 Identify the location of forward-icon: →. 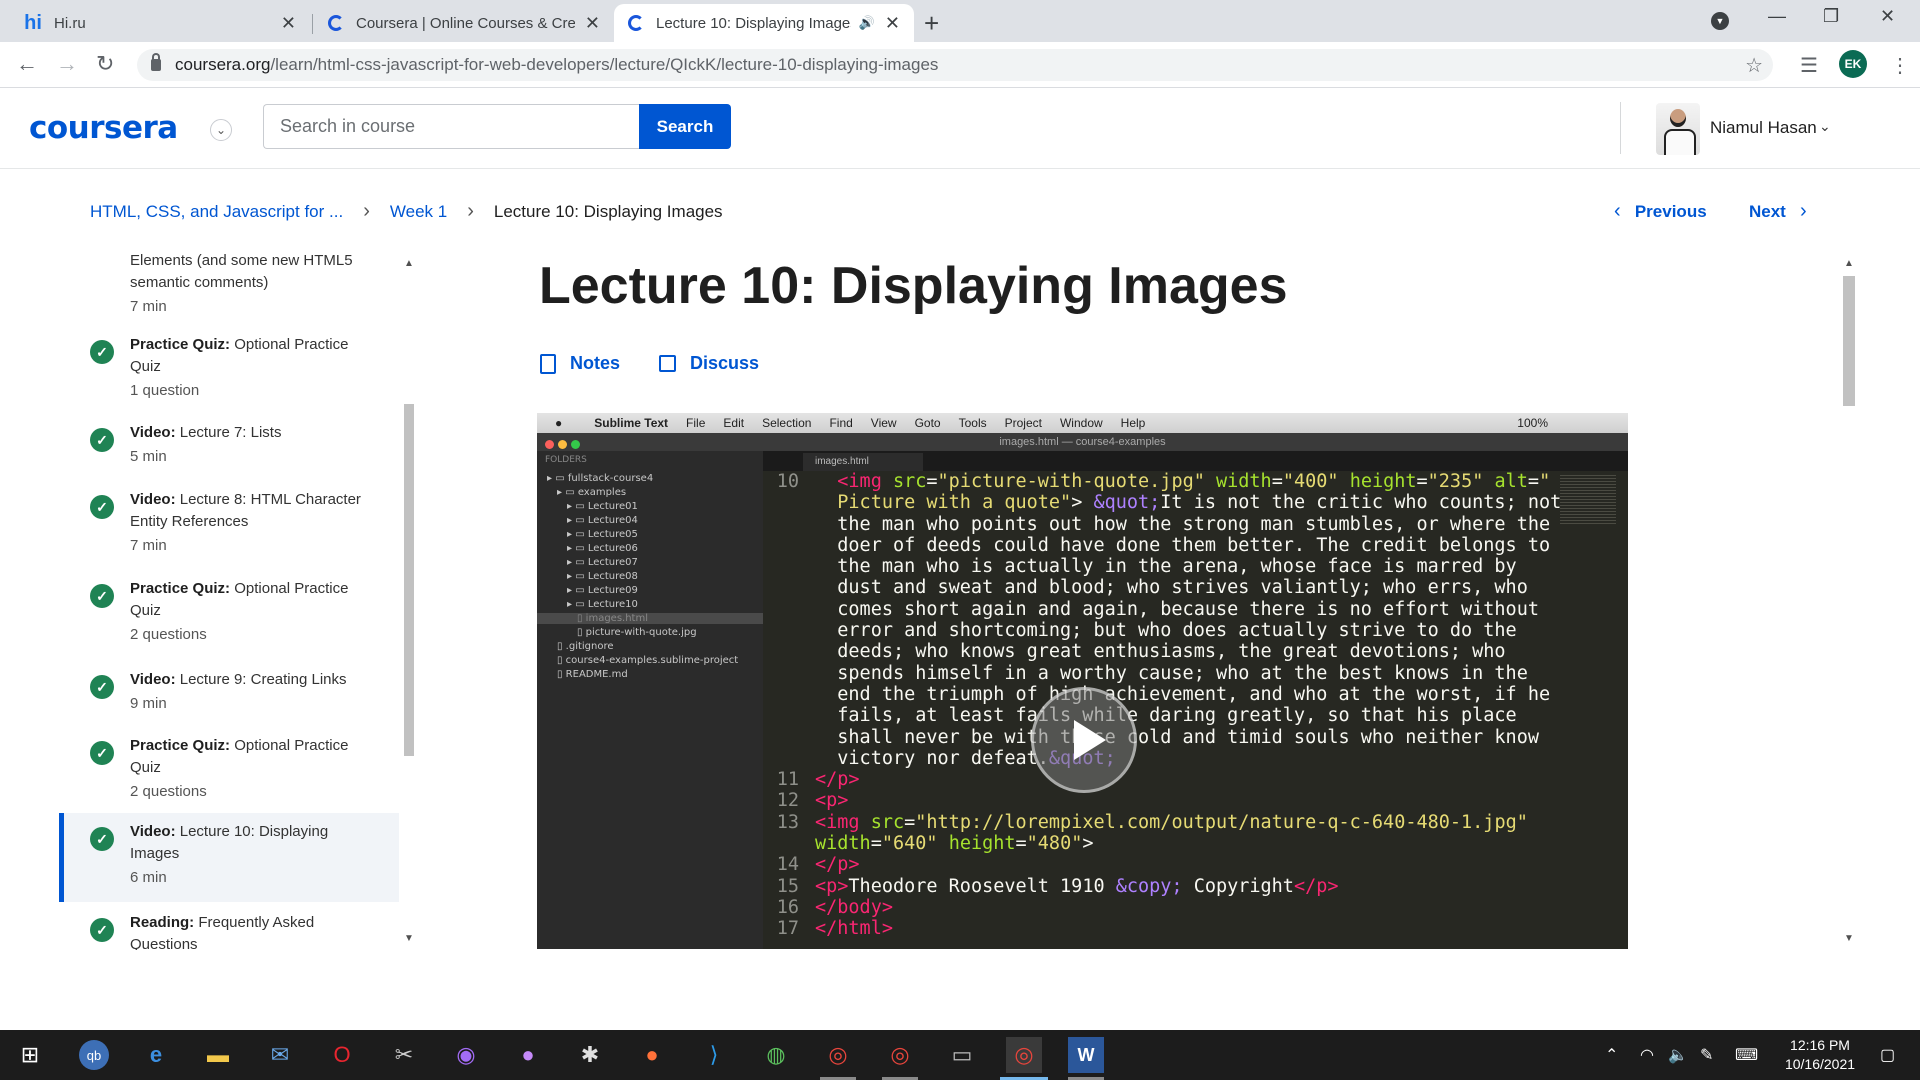
(67, 64).